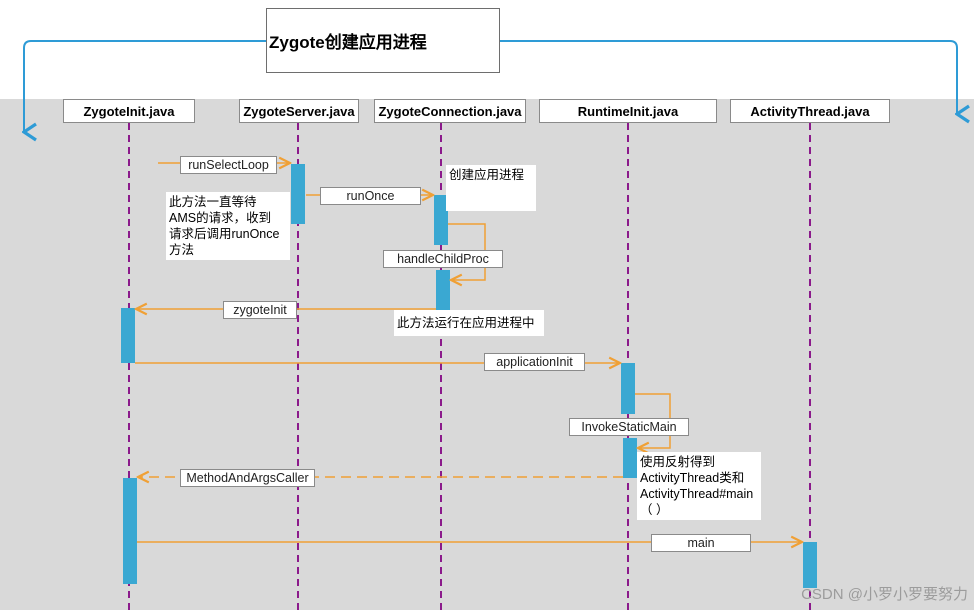 The height and width of the screenshot is (610, 974). Describe the element at coordinates (534, 362) in the screenshot. I see `message-applicationinit: applicationInit` at that location.